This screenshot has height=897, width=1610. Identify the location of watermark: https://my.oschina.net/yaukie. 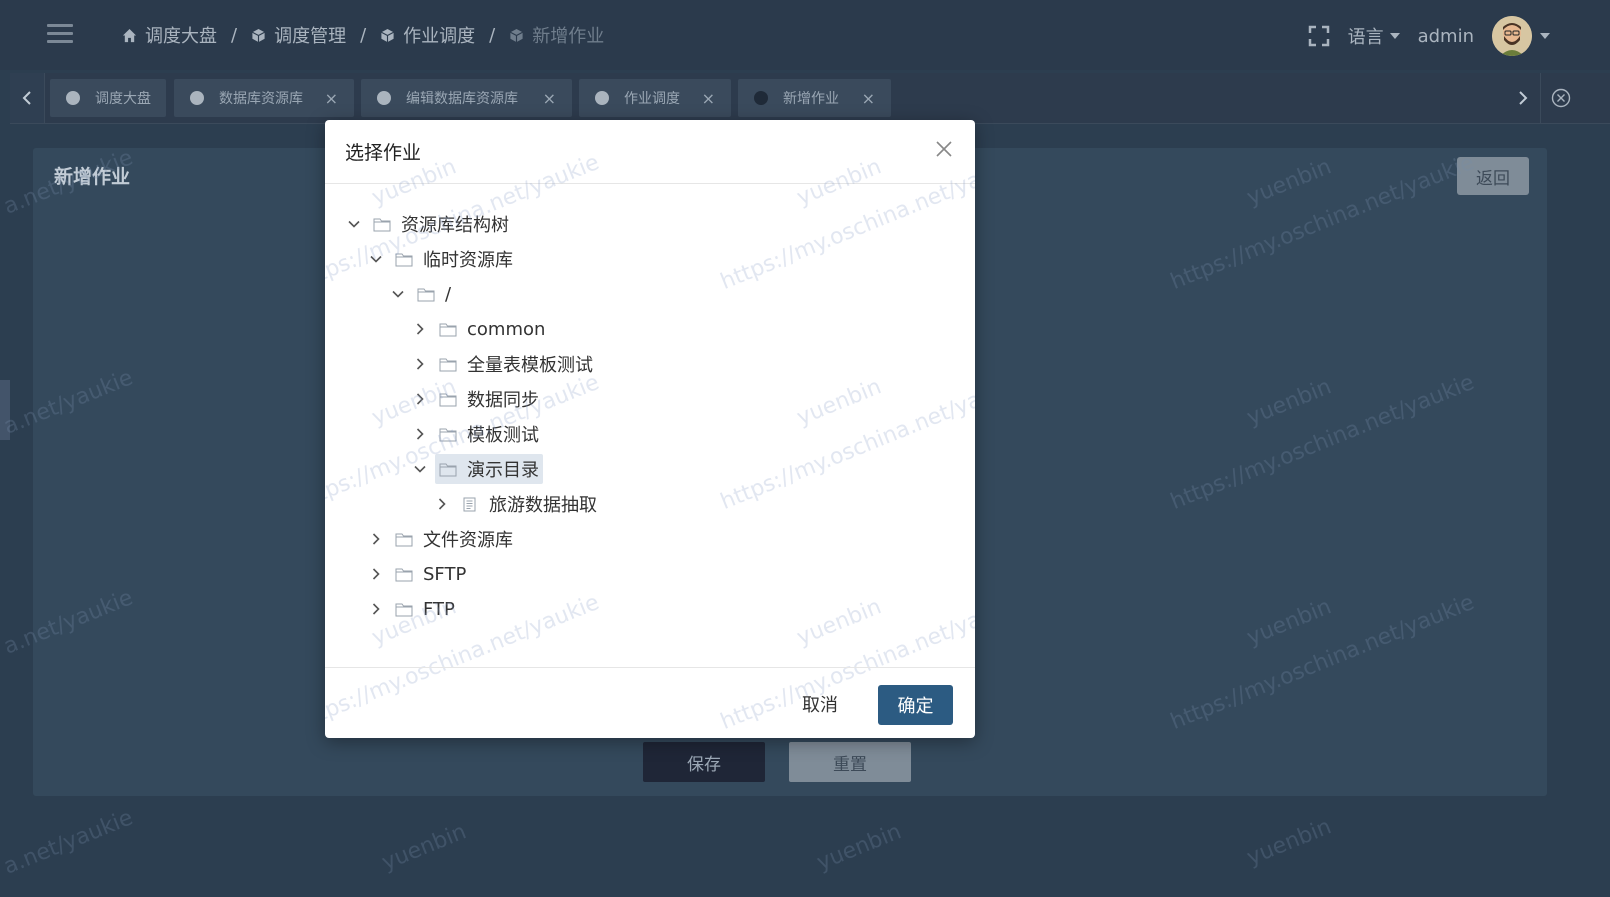
(846, 442).